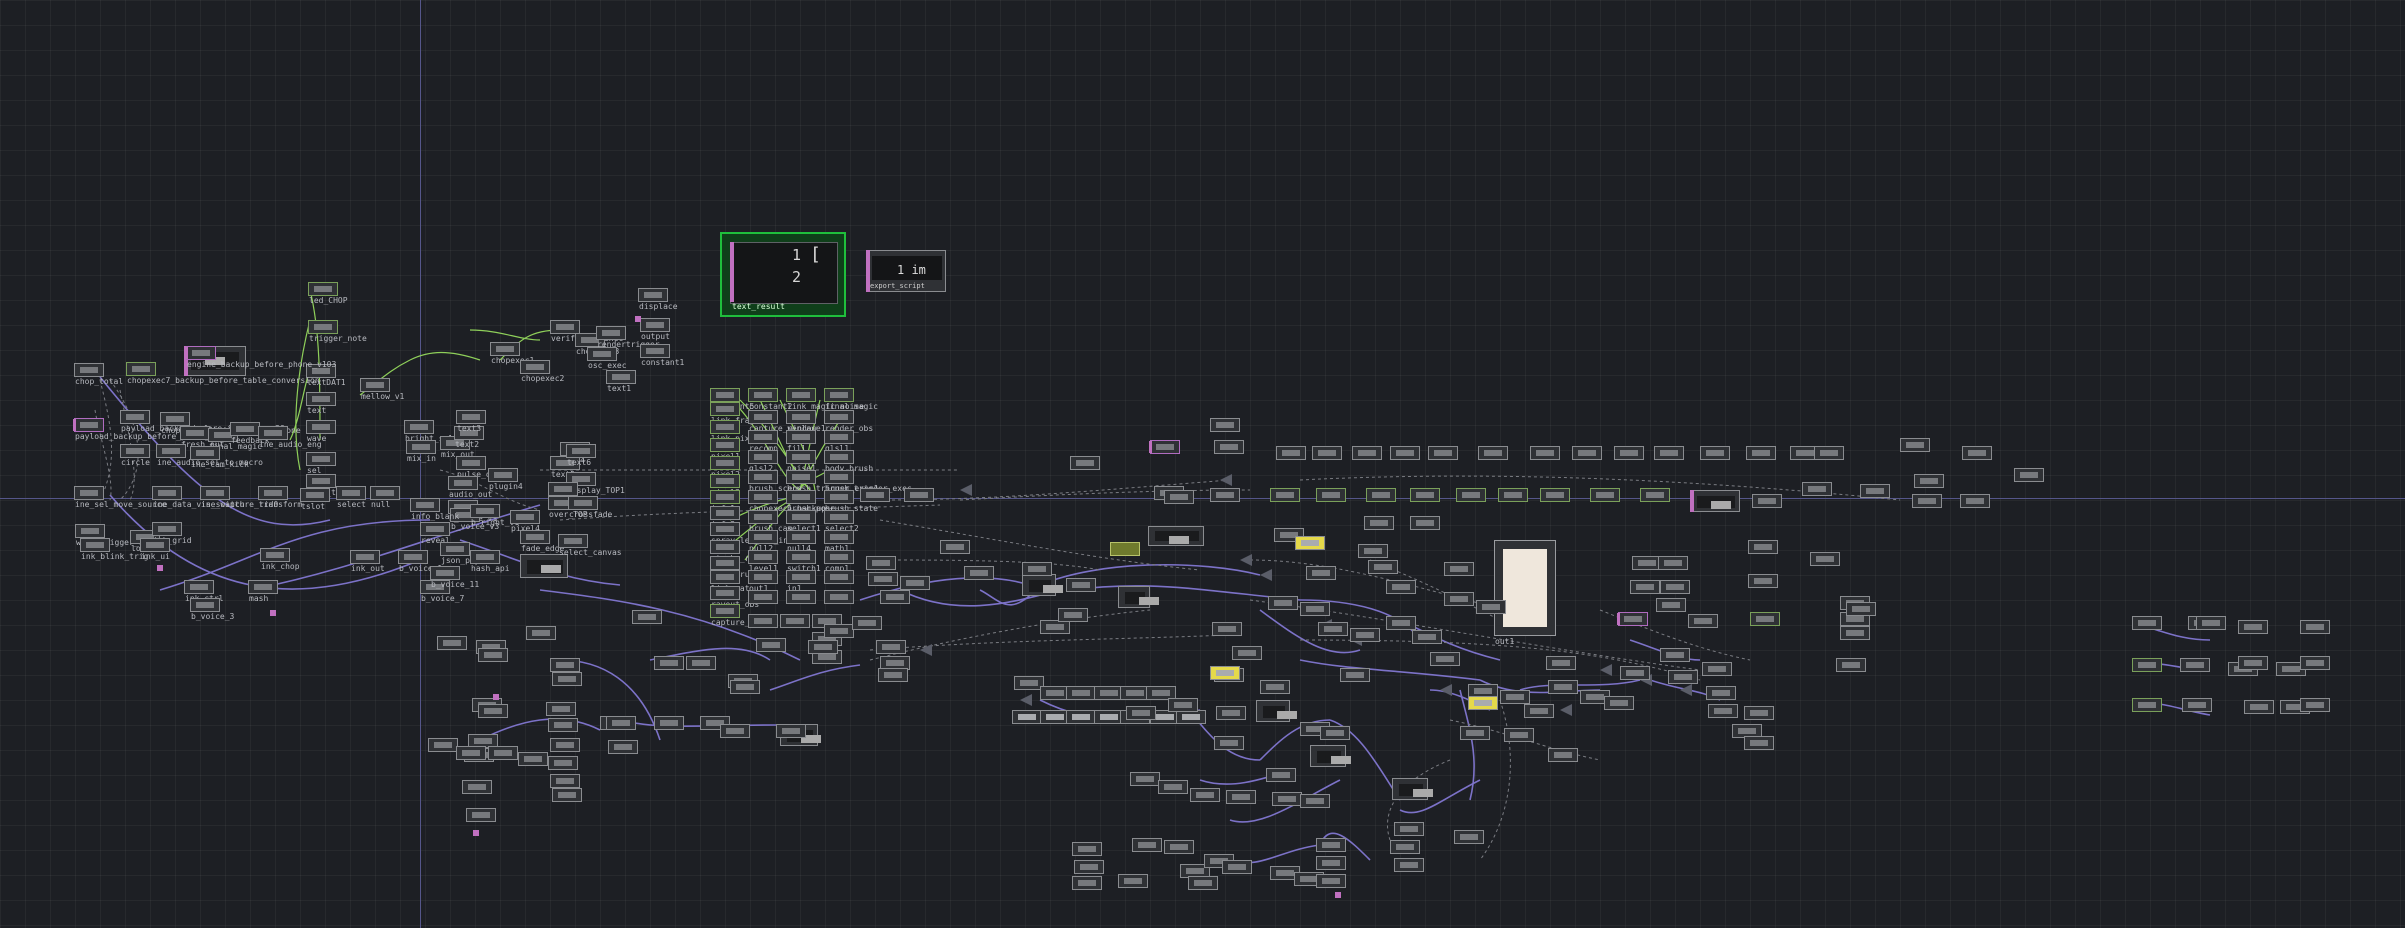 The image size is (2405, 928). Describe the element at coordinates (525, 521) in the screenshot. I see `operator-node: pixel4` at that location.